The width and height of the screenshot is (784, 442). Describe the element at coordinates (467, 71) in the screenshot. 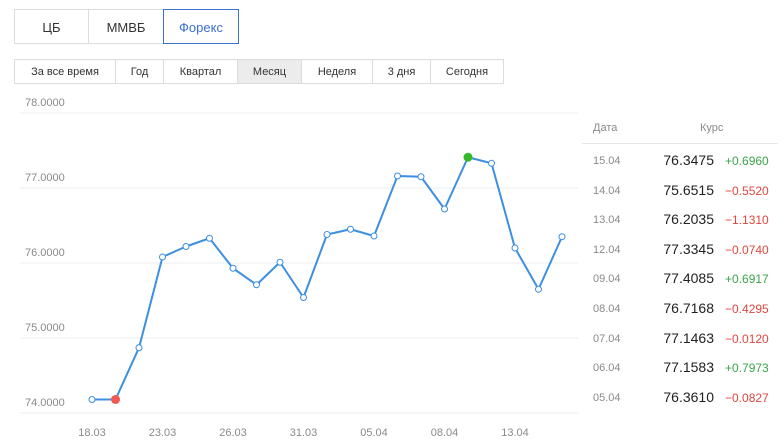

I see `period-today: Сегодня` at that location.